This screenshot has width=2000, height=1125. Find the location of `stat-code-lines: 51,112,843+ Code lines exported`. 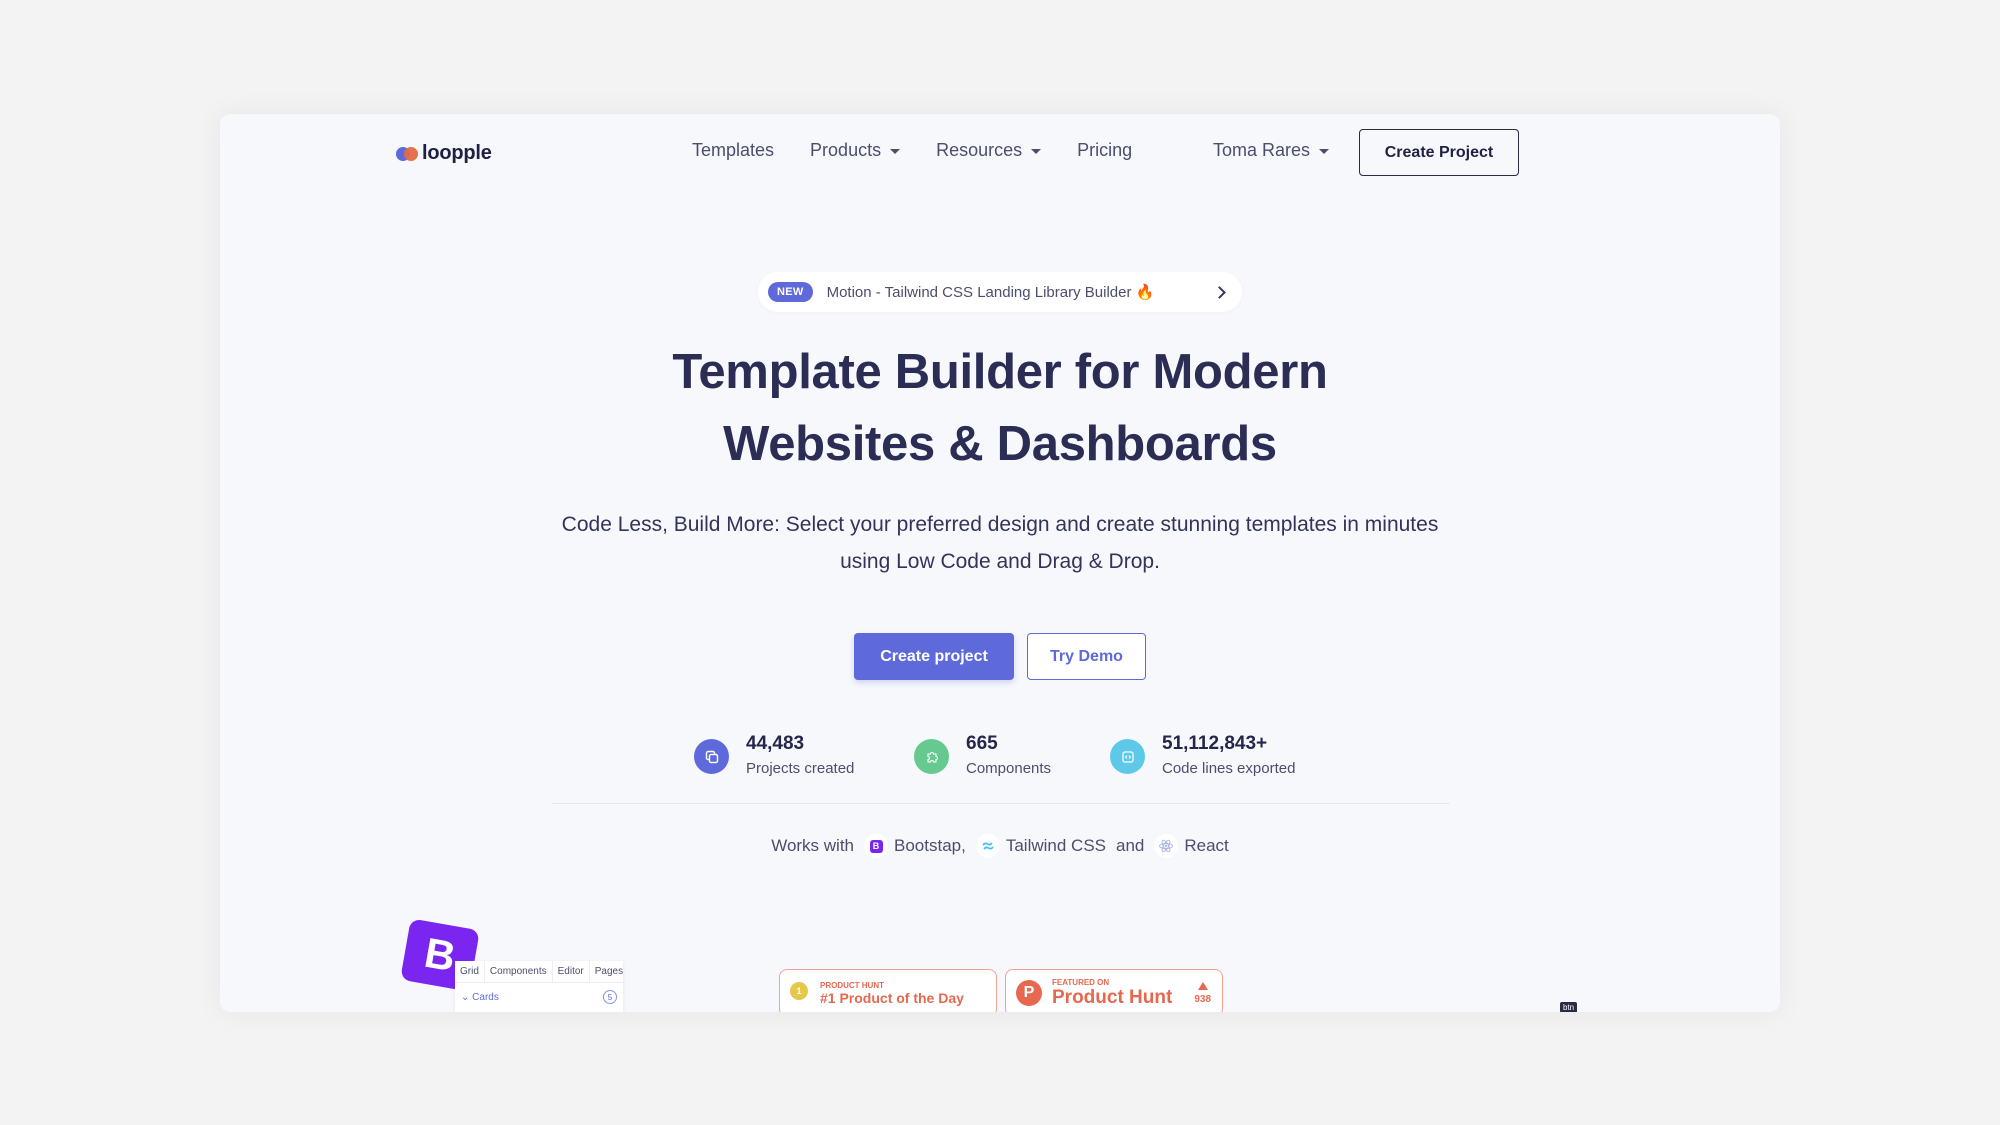

stat-code-lines: 51,112,843+ Code lines exported is located at coordinates (1202, 754).